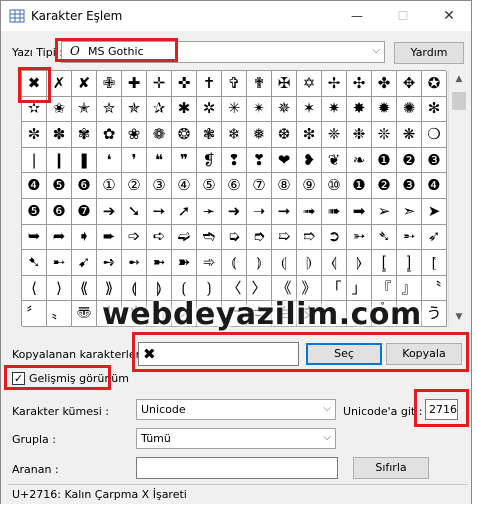 The width and height of the screenshot is (477, 510). I want to click on character-cell: ✳, so click(234, 109).